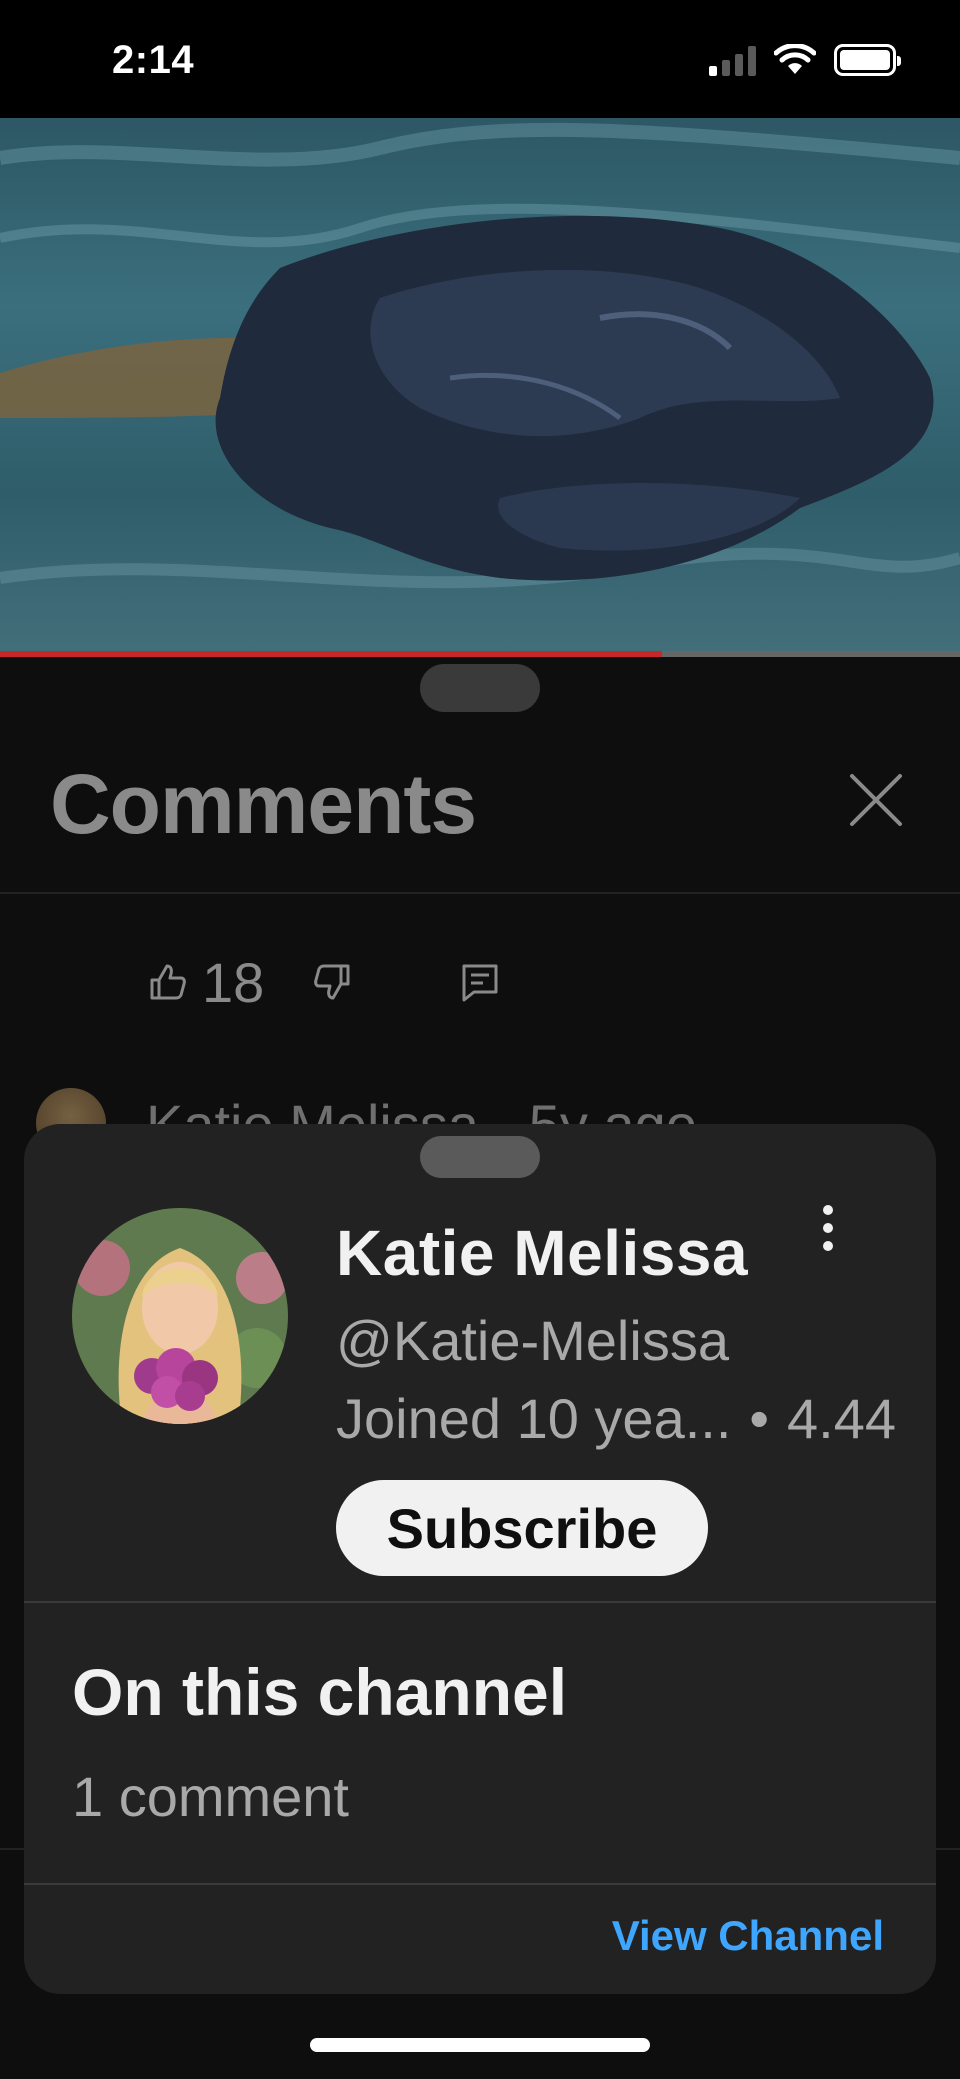 The image size is (960, 2079). Describe the element at coordinates (828, 1230) in the screenshot. I see `more-options-icon` at that location.